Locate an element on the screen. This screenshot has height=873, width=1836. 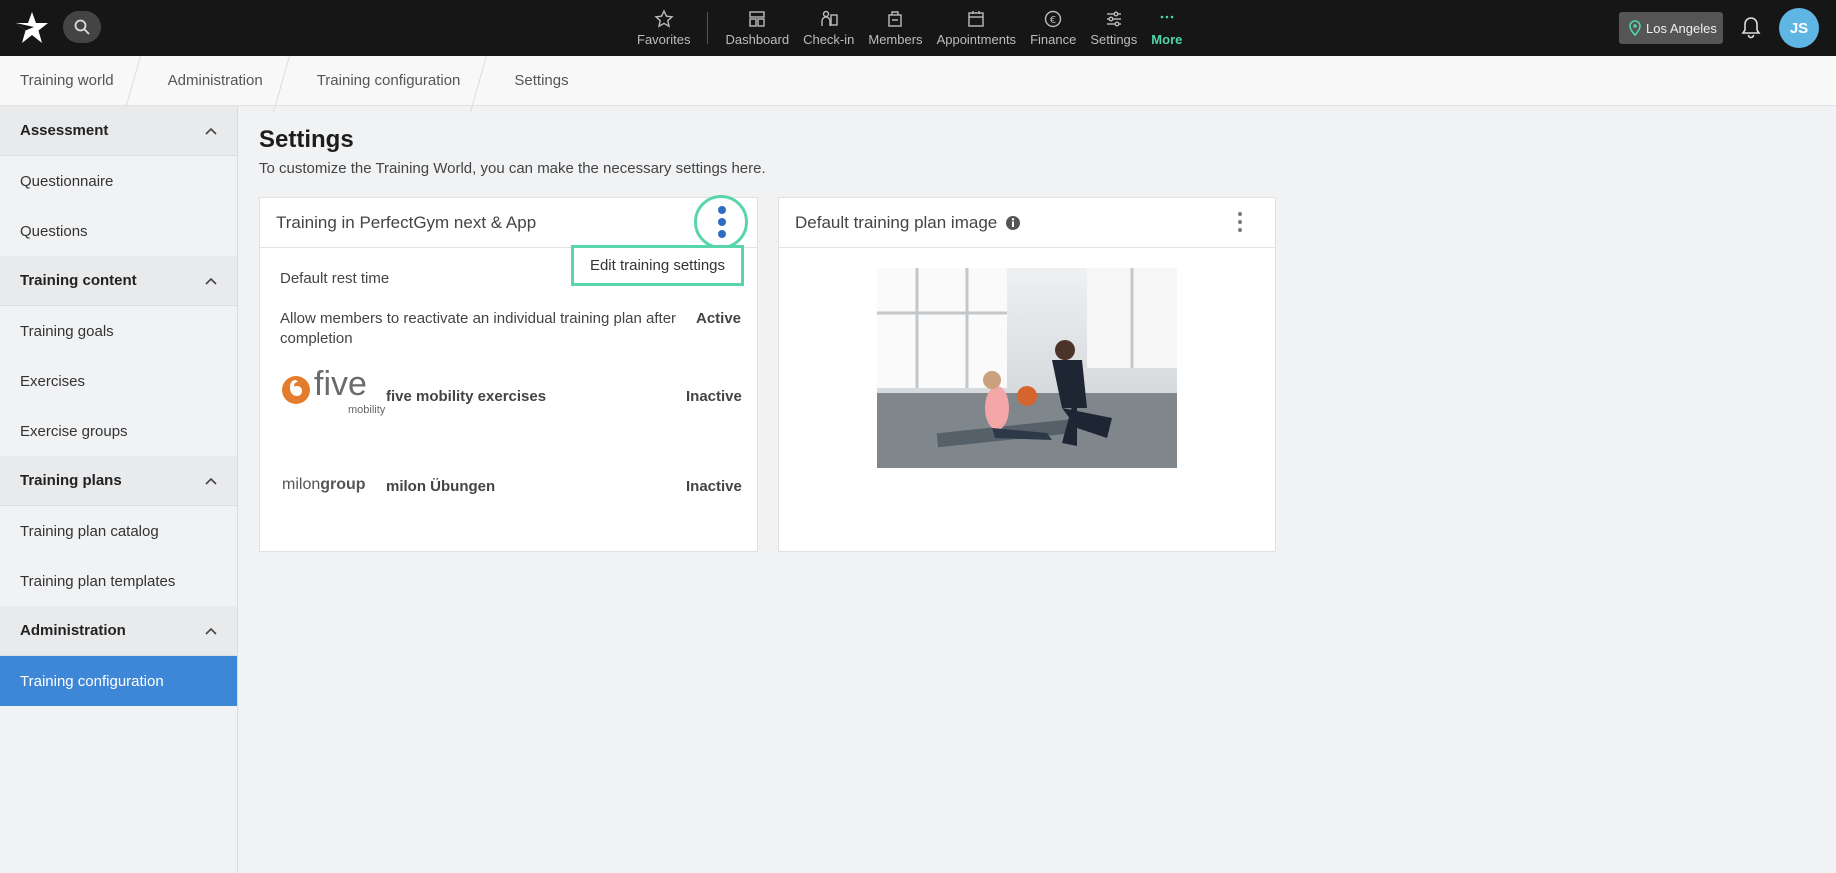
milon-status: Inactive is located at coordinates (714, 486).